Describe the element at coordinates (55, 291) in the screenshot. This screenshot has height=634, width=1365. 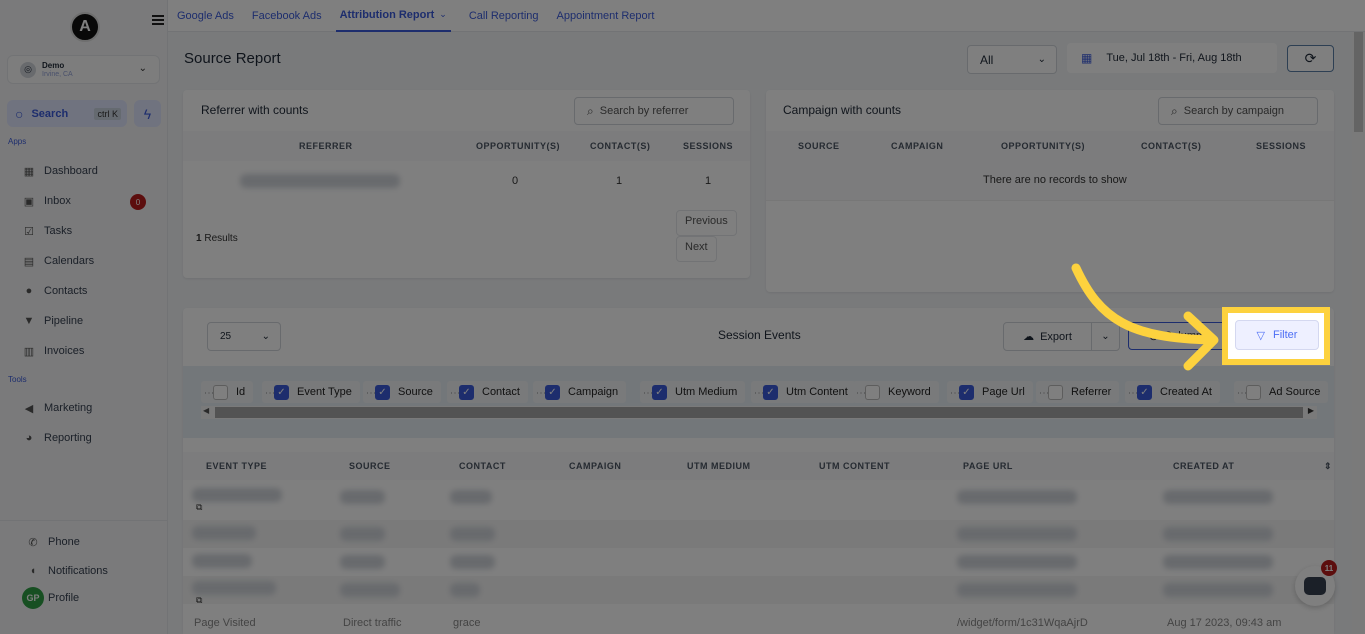
I see `sidebar-item-contacts: ● Contacts` at that location.